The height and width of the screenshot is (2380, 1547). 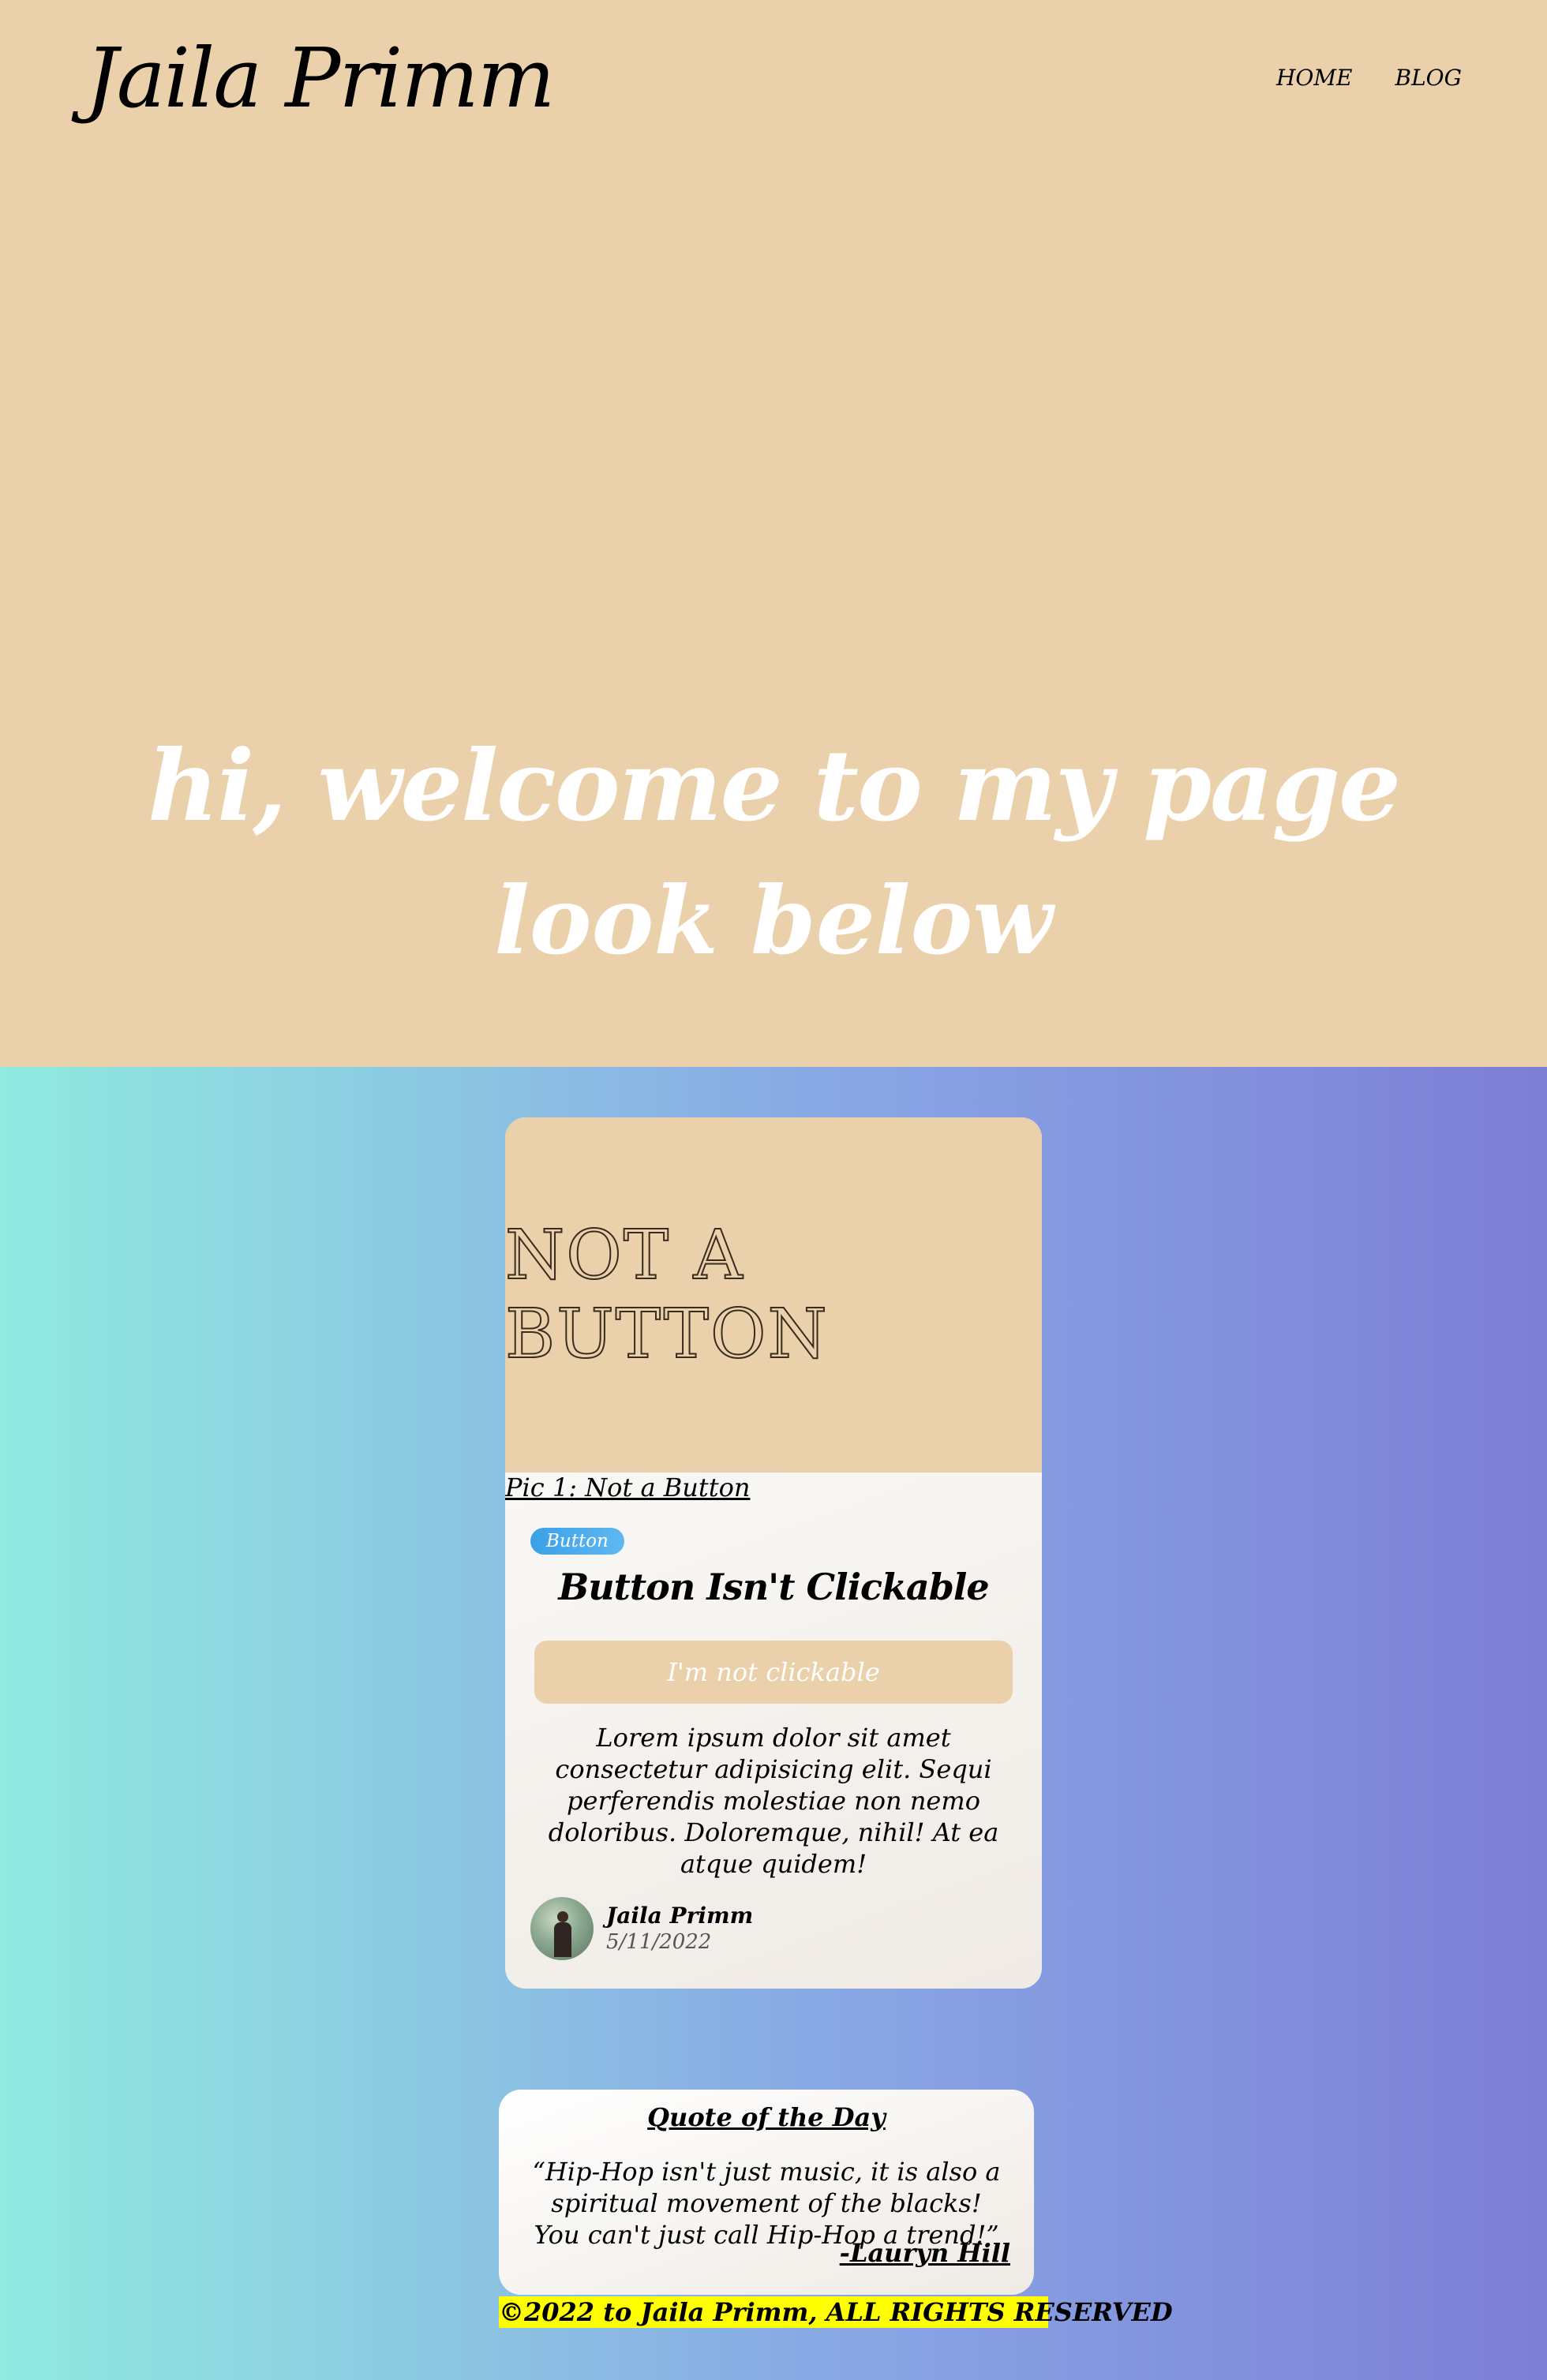 What do you see at coordinates (773, 1587) in the screenshot?
I see `card-title: Button Isn't Clickable` at bounding box center [773, 1587].